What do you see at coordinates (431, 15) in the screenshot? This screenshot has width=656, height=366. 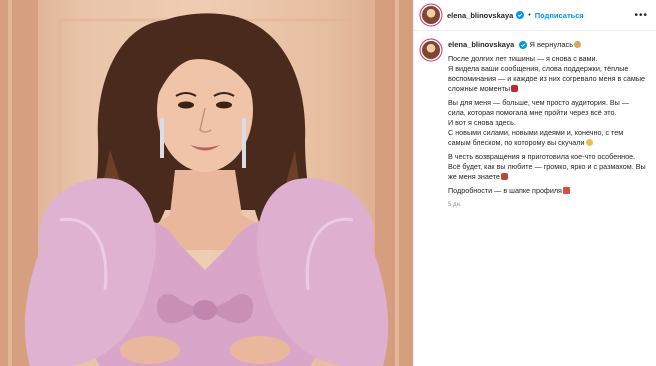 I see `avatar` at bounding box center [431, 15].